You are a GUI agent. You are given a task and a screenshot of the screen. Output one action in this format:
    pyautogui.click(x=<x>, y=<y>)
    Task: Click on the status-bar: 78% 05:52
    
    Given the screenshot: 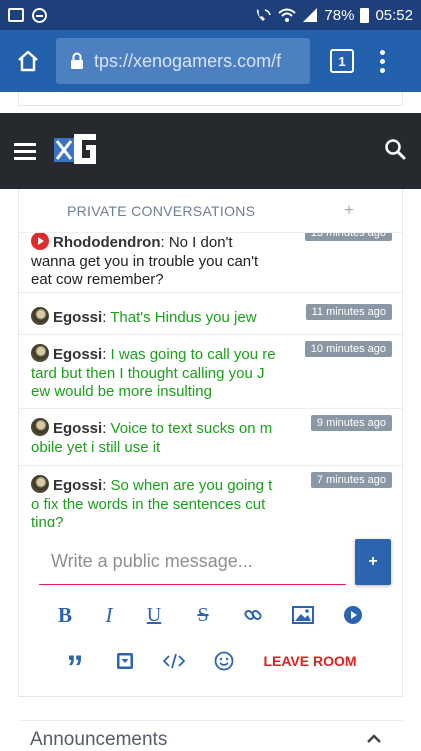 What is the action you would take?
    pyautogui.click(x=210, y=15)
    